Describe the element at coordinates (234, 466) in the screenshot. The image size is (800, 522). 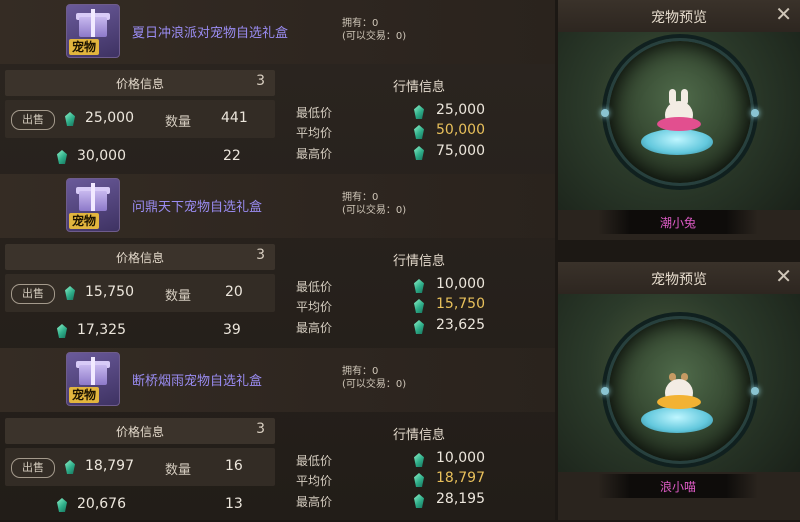
I see `listing-quantity: 16` at that location.